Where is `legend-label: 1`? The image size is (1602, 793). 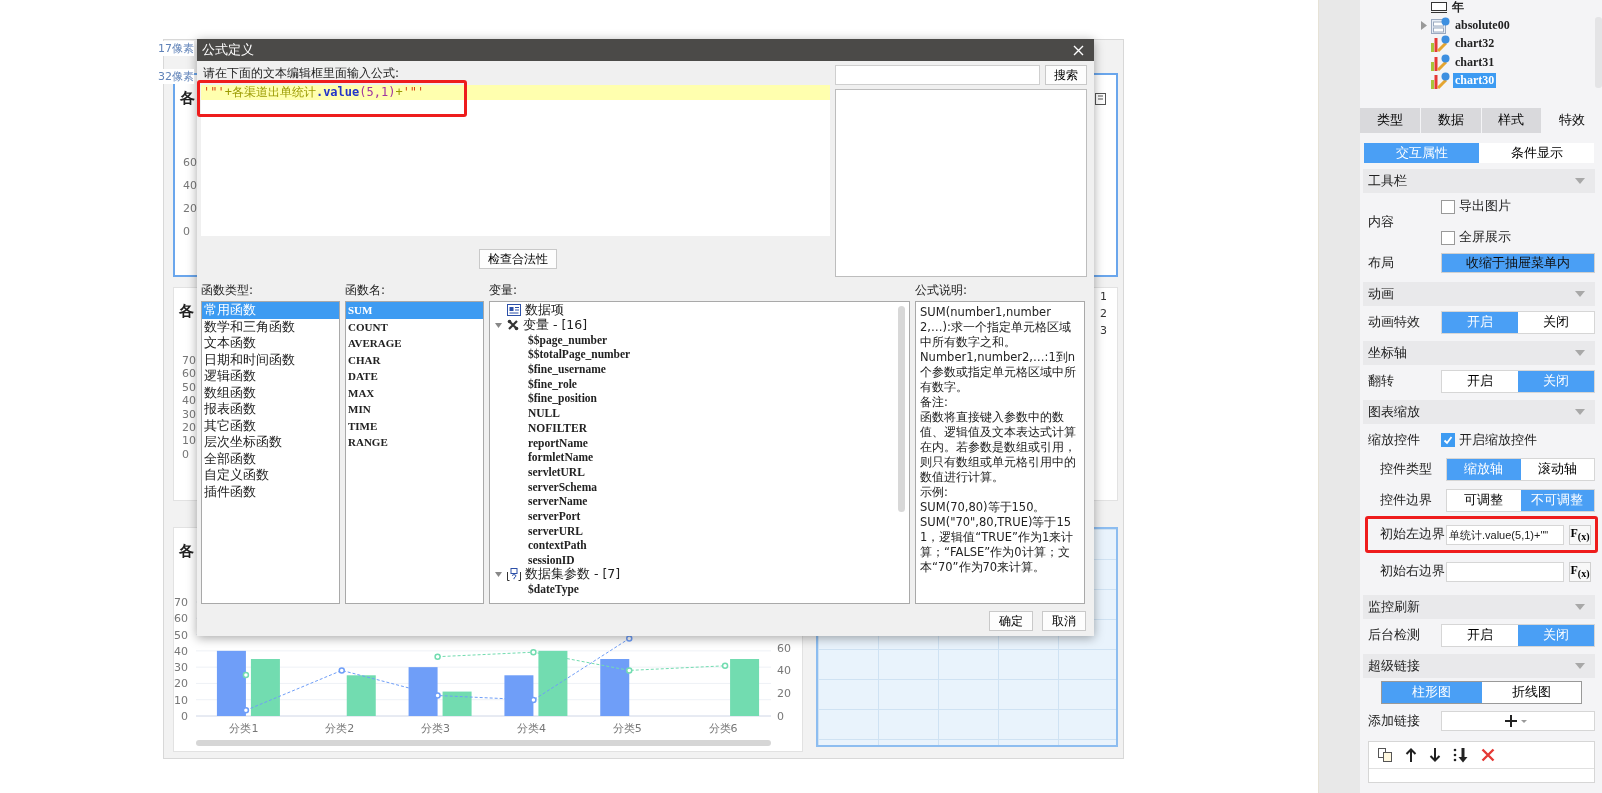
legend-label: 1 is located at coordinates (1103, 297).